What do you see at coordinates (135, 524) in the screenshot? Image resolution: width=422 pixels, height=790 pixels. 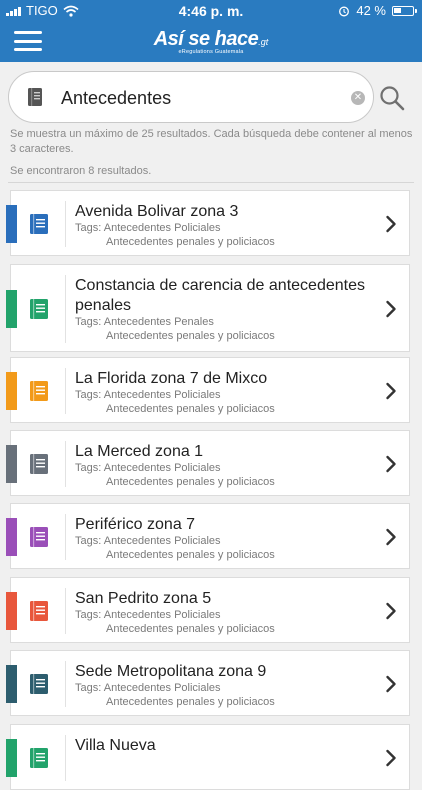 I see `result-title: Periférico zona 7` at bounding box center [135, 524].